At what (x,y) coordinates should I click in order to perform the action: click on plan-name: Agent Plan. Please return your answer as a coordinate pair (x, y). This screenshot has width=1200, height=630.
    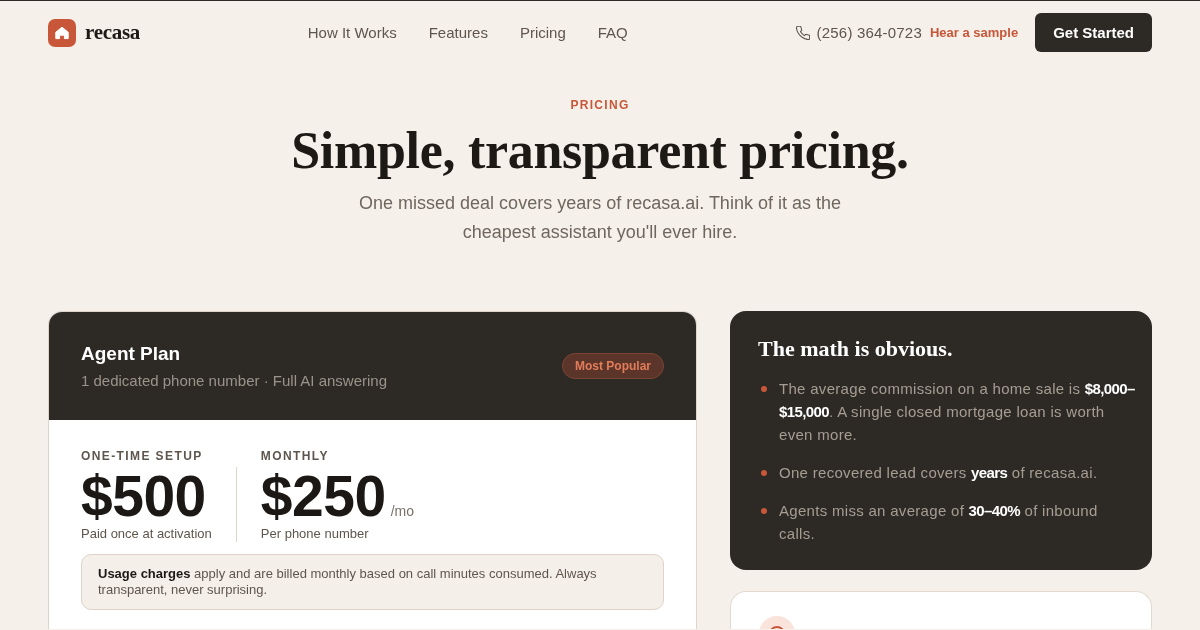
    Looking at the image, I should click on (131, 353).